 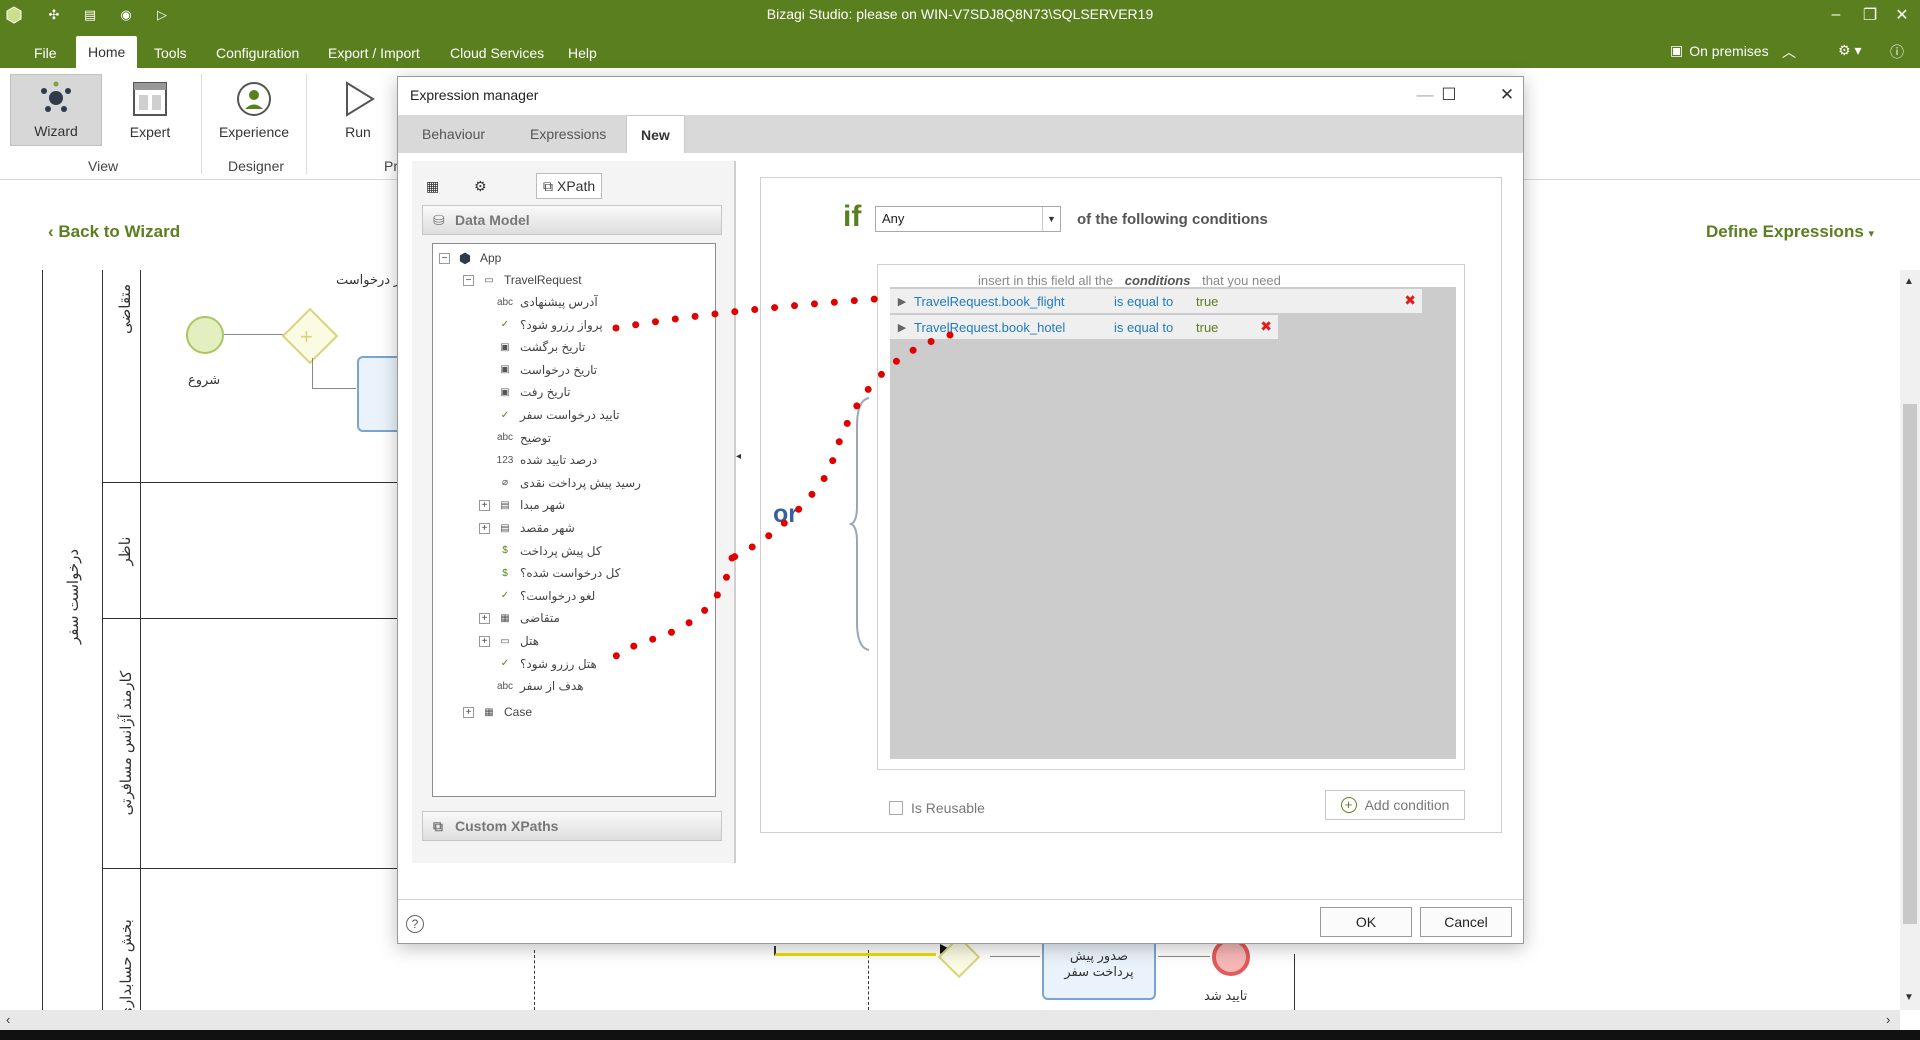 What do you see at coordinates (470, 258) in the screenshot?
I see `tree-node-app: − ⬢ App` at bounding box center [470, 258].